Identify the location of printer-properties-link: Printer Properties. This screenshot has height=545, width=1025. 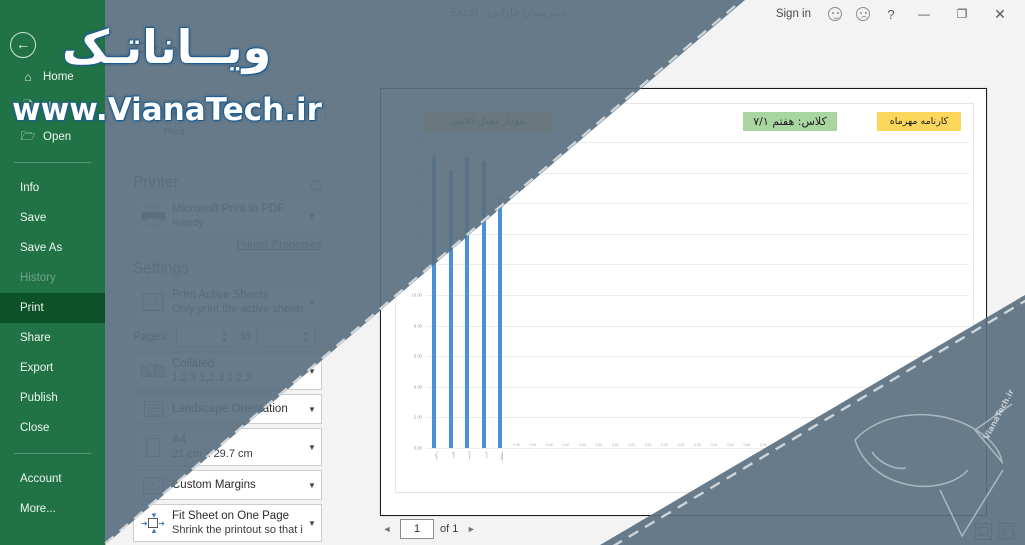
(213, 245).